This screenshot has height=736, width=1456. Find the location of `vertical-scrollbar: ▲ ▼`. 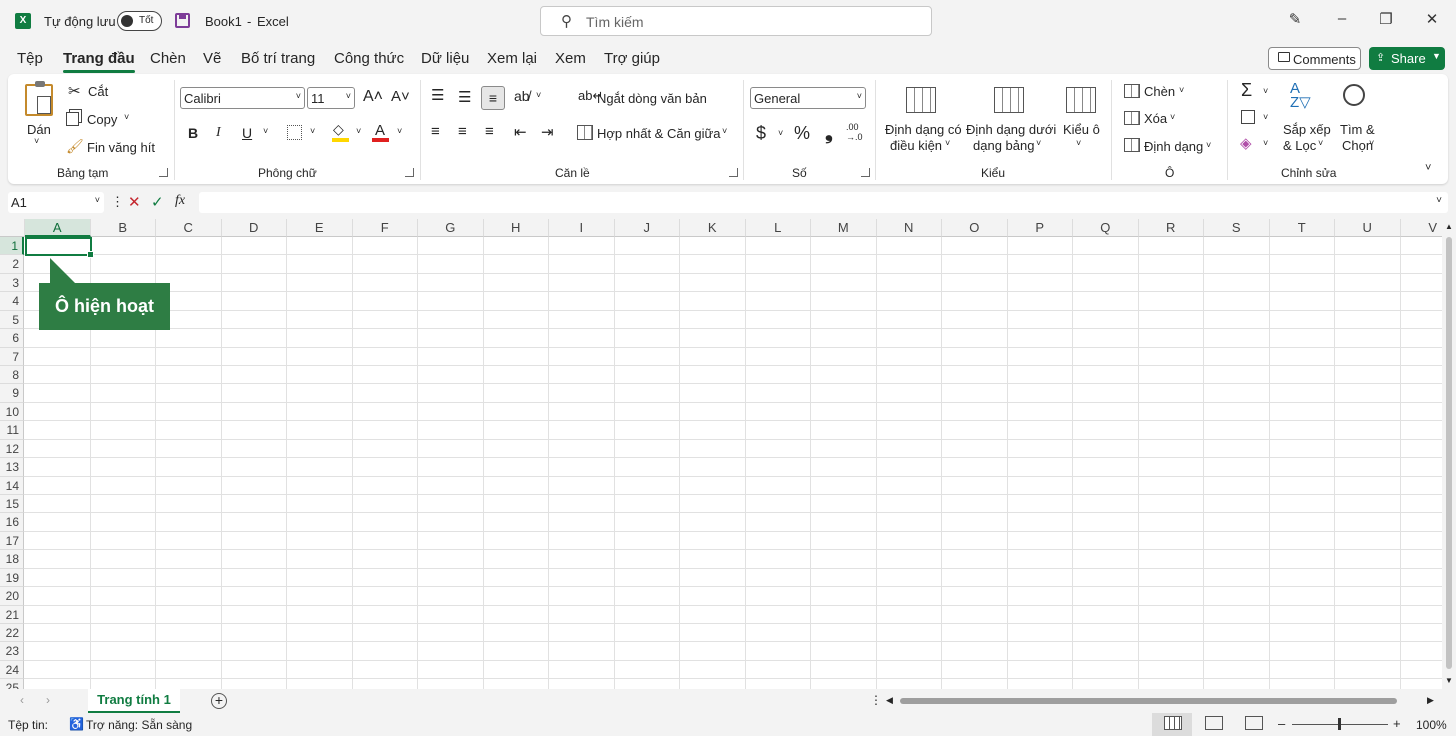

vertical-scrollbar: ▲ ▼ is located at coordinates (1449, 454).